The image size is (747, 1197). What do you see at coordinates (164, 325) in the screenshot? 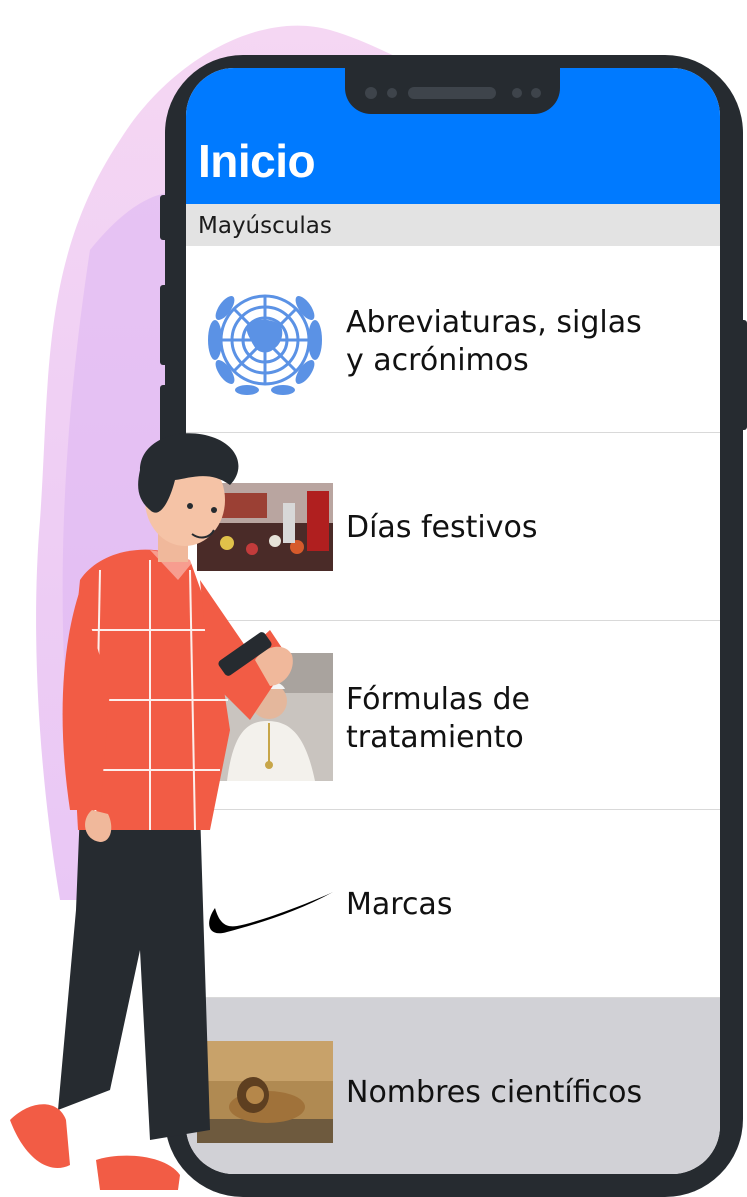
I see `phone-volume-button` at bounding box center [164, 325].